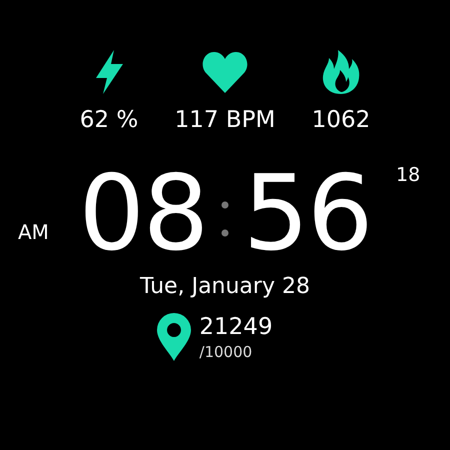 The height and width of the screenshot is (450, 450). What do you see at coordinates (225, 120) in the screenshot?
I see `stat-value: 117 BPM` at bounding box center [225, 120].